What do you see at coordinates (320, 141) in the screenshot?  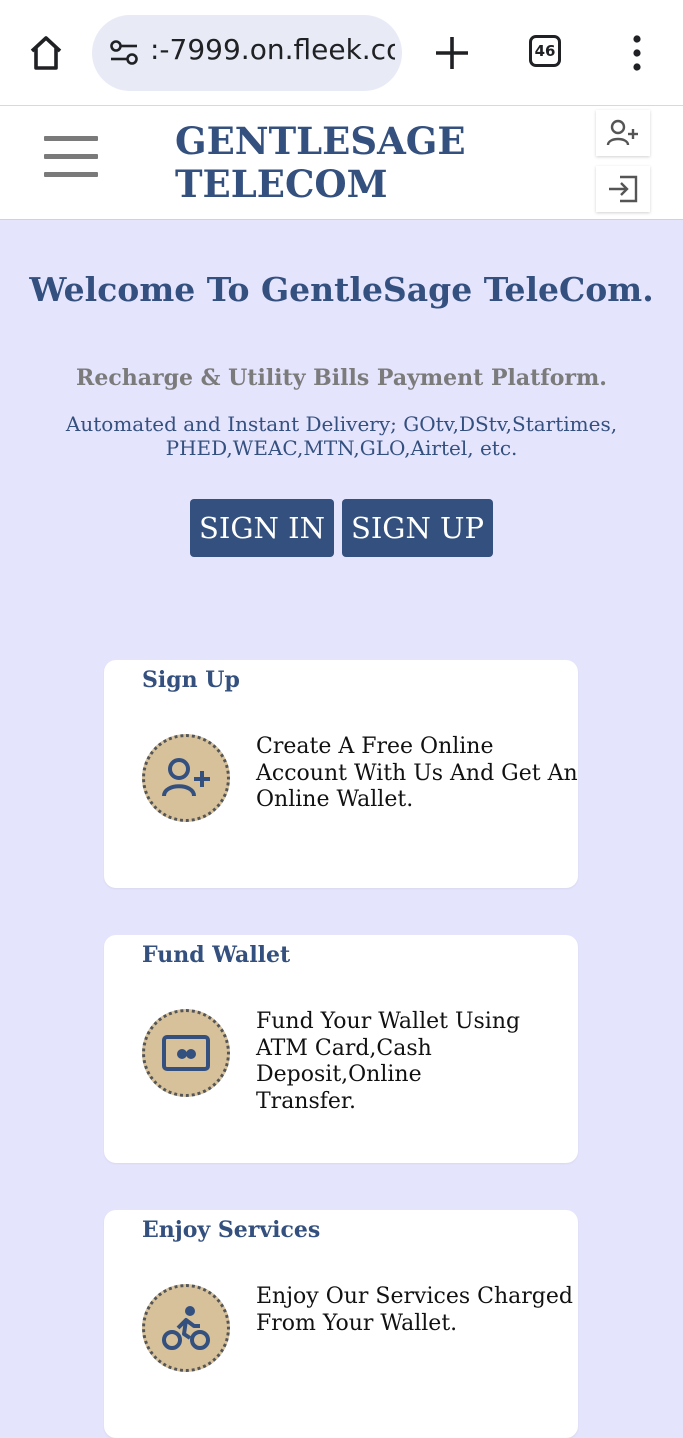 I see `brand-line-1: GENTLESAGE` at bounding box center [320, 141].